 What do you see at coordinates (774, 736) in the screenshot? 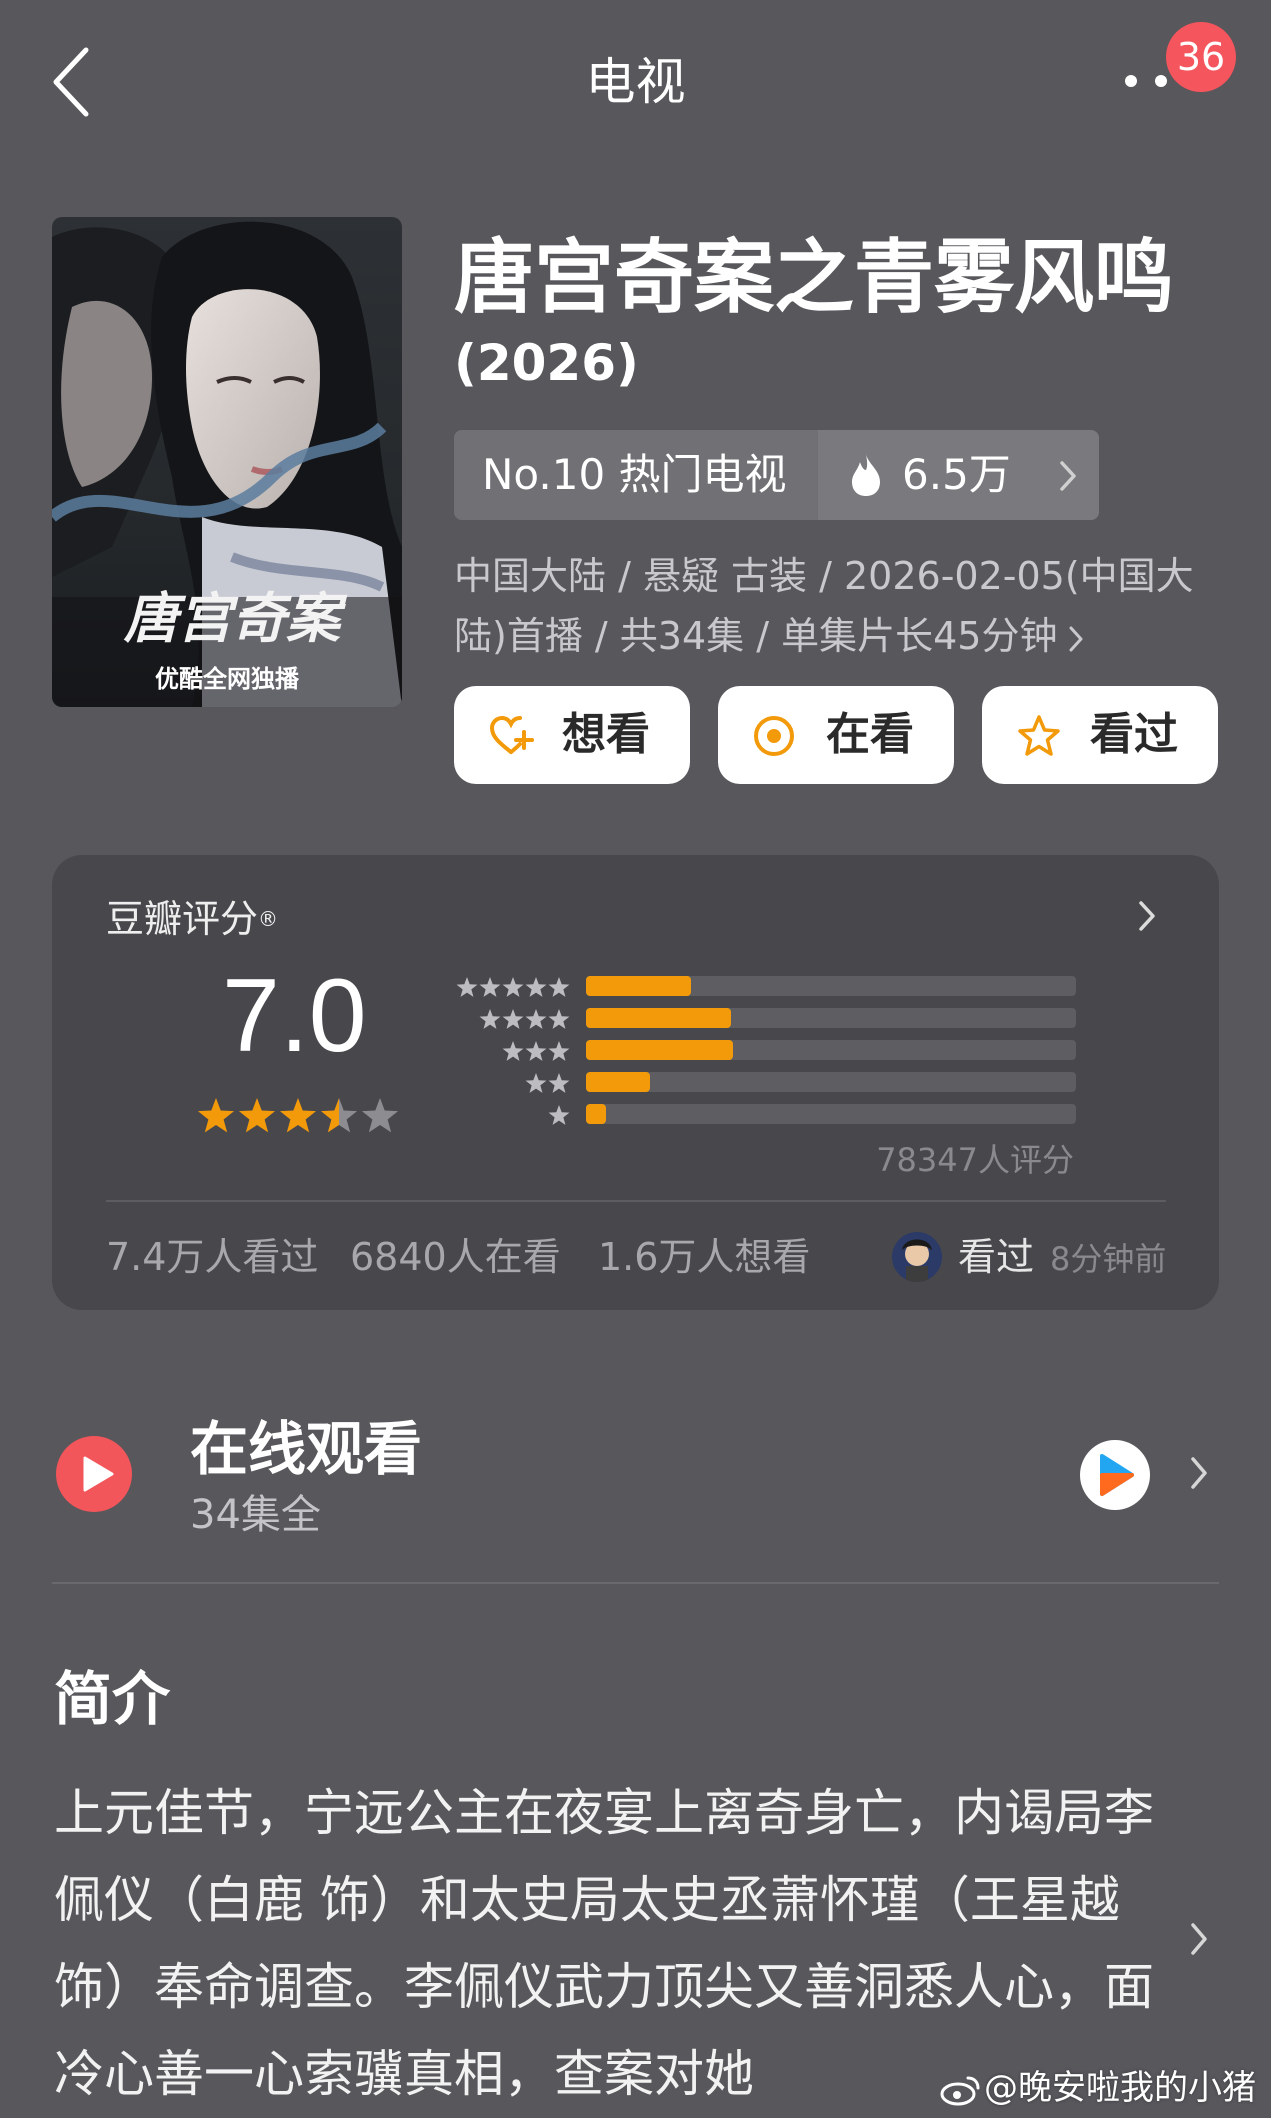
I see `target-circle-icon` at bounding box center [774, 736].